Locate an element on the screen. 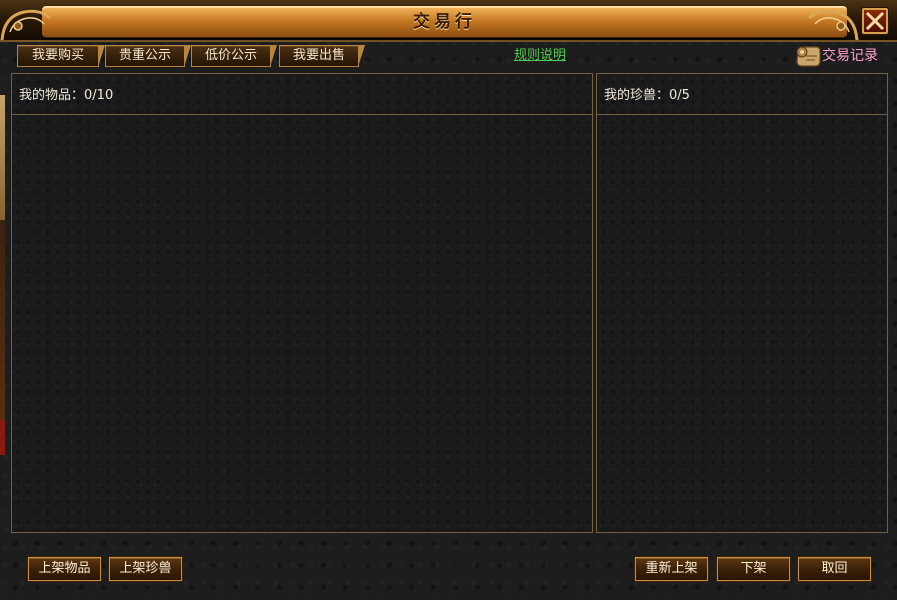  background-edge-red is located at coordinates (2, 437).